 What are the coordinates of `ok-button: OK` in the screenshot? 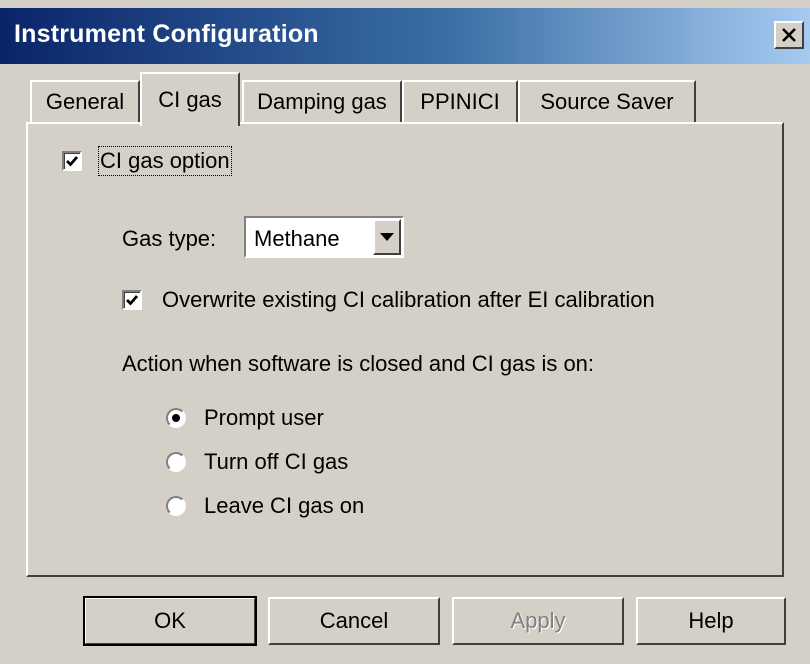 It's located at (170, 621).